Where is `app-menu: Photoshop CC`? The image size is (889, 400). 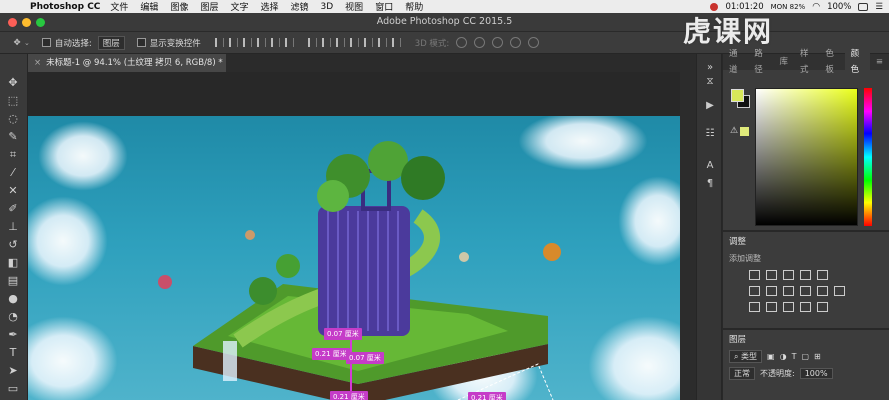
app-menu: Photoshop CC is located at coordinates (65, 7).